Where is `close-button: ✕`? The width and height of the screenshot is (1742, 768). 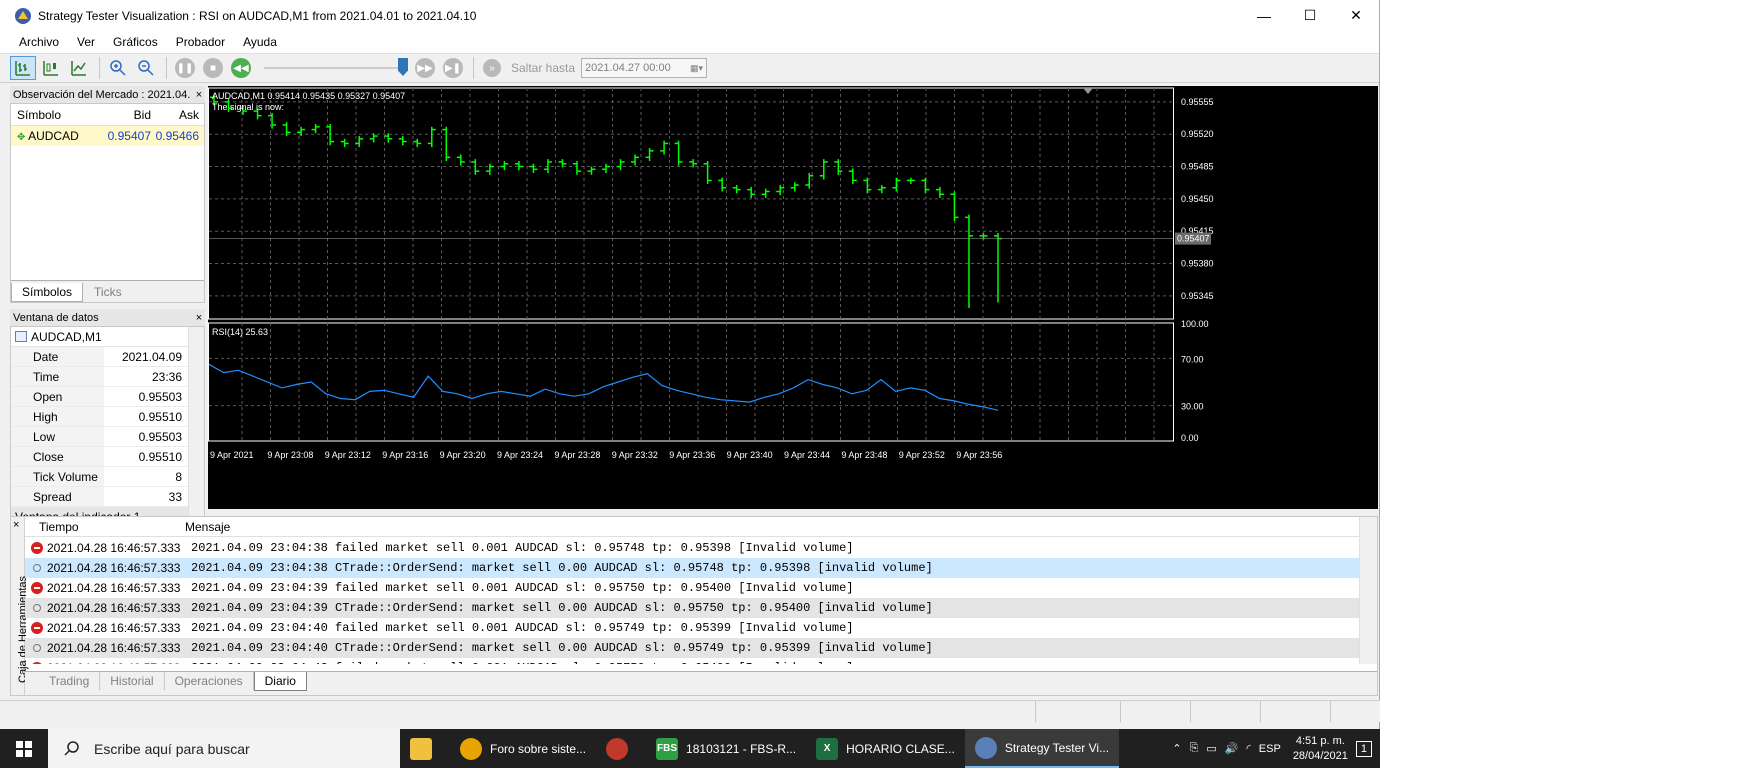
close-button: ✕ is located at coordinates (1356, 15).